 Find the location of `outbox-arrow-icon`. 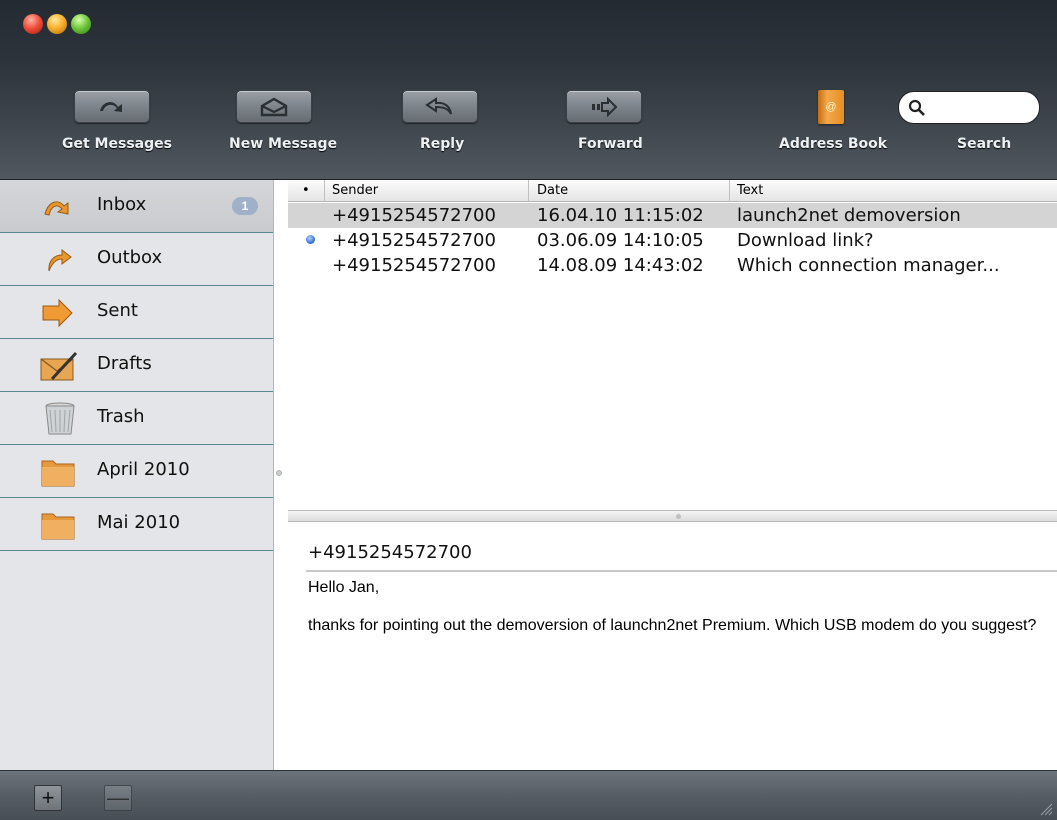

outbox-arrow-icon is located at coordinates (60, 260).